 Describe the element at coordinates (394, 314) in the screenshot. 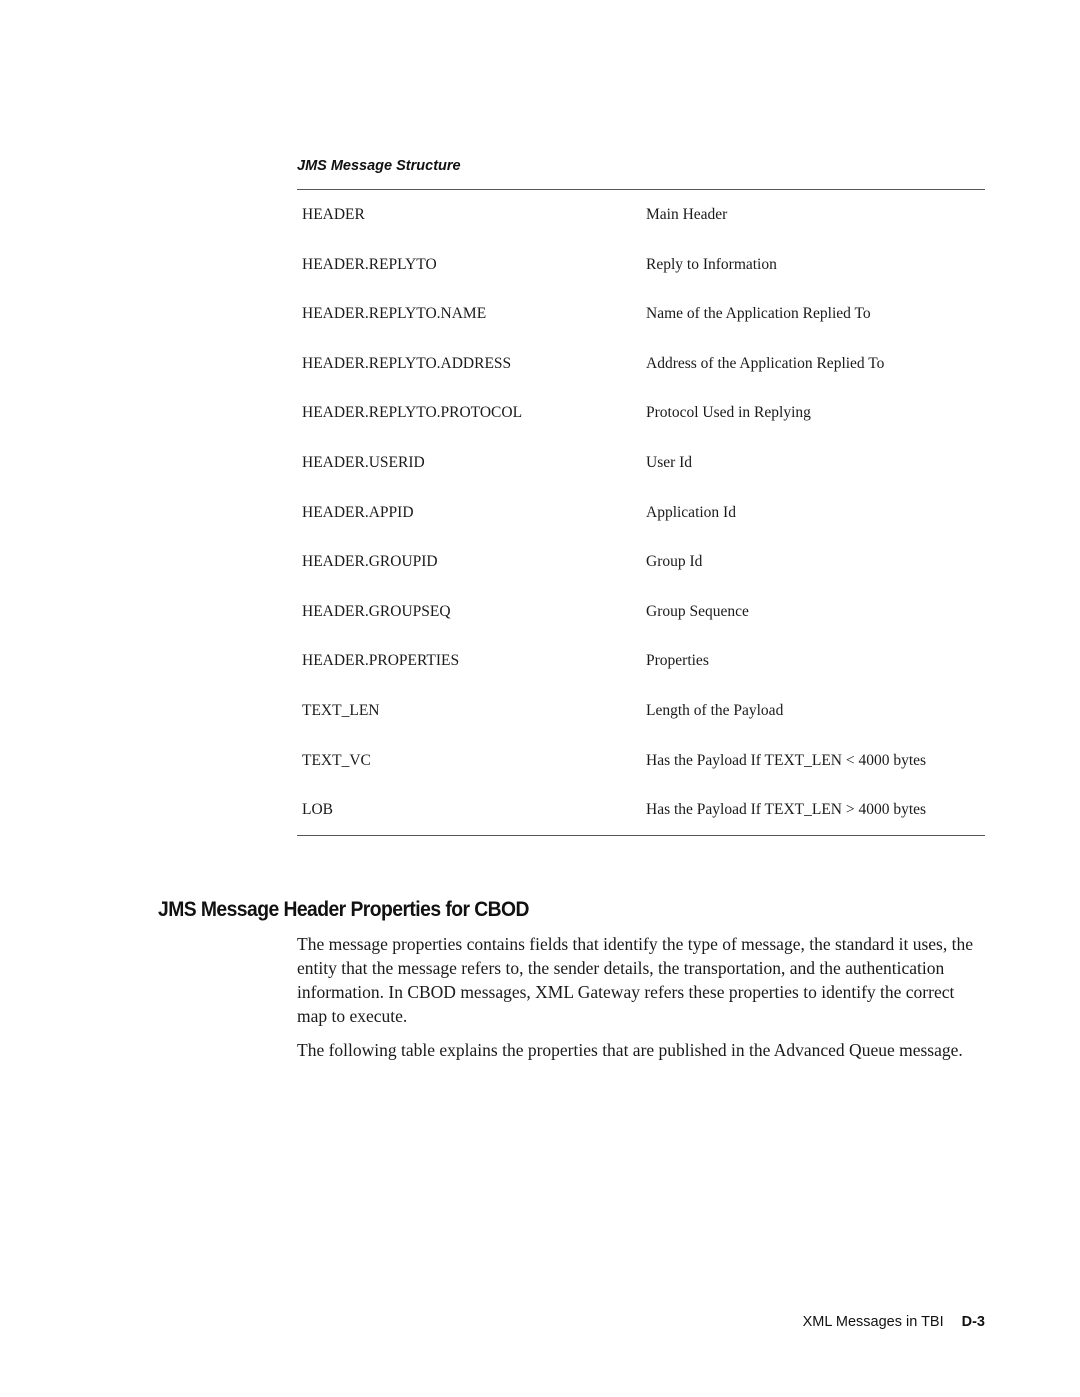

I see `field-name: HEADER.REPLYTO.NAME` at that location.